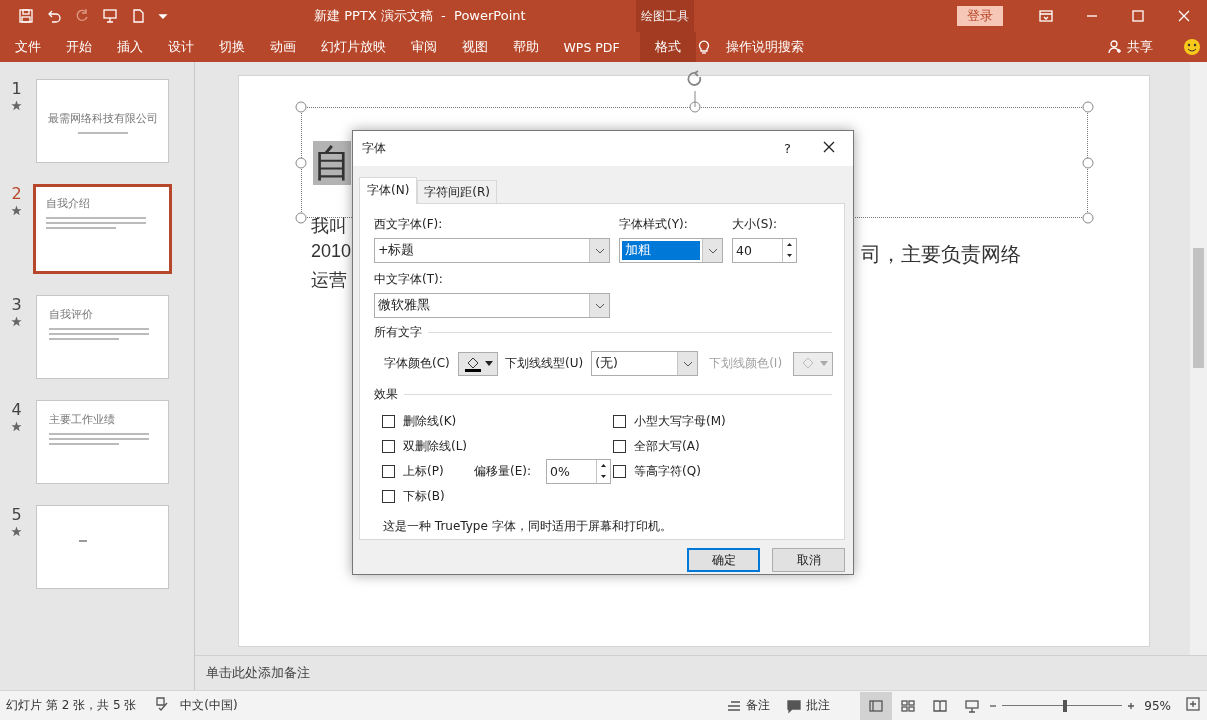  Describe the element at coordinates (1192, 47) in the screenshot. I see `smiley-icon` at that location.